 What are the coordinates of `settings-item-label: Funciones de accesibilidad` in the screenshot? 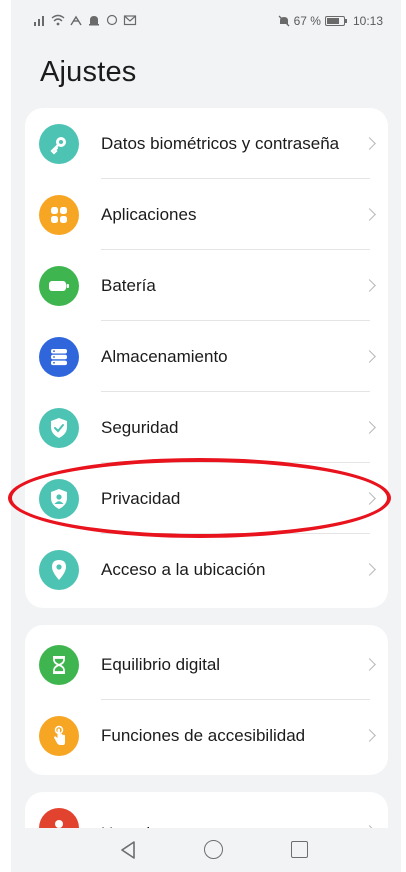 It's located at (203, 735).